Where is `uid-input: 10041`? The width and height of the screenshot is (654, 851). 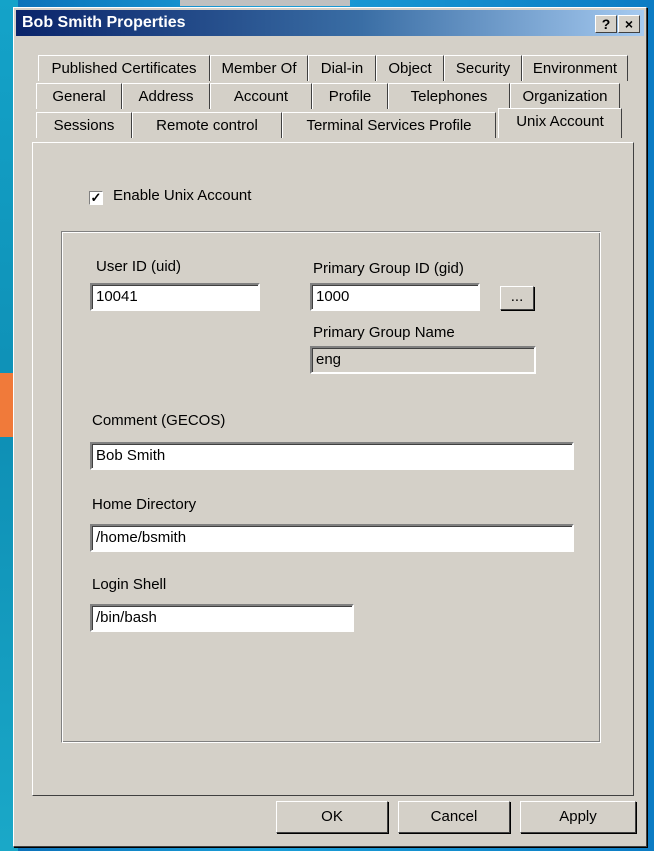
uid-input: 10041 is located at coordinates (175, 297).